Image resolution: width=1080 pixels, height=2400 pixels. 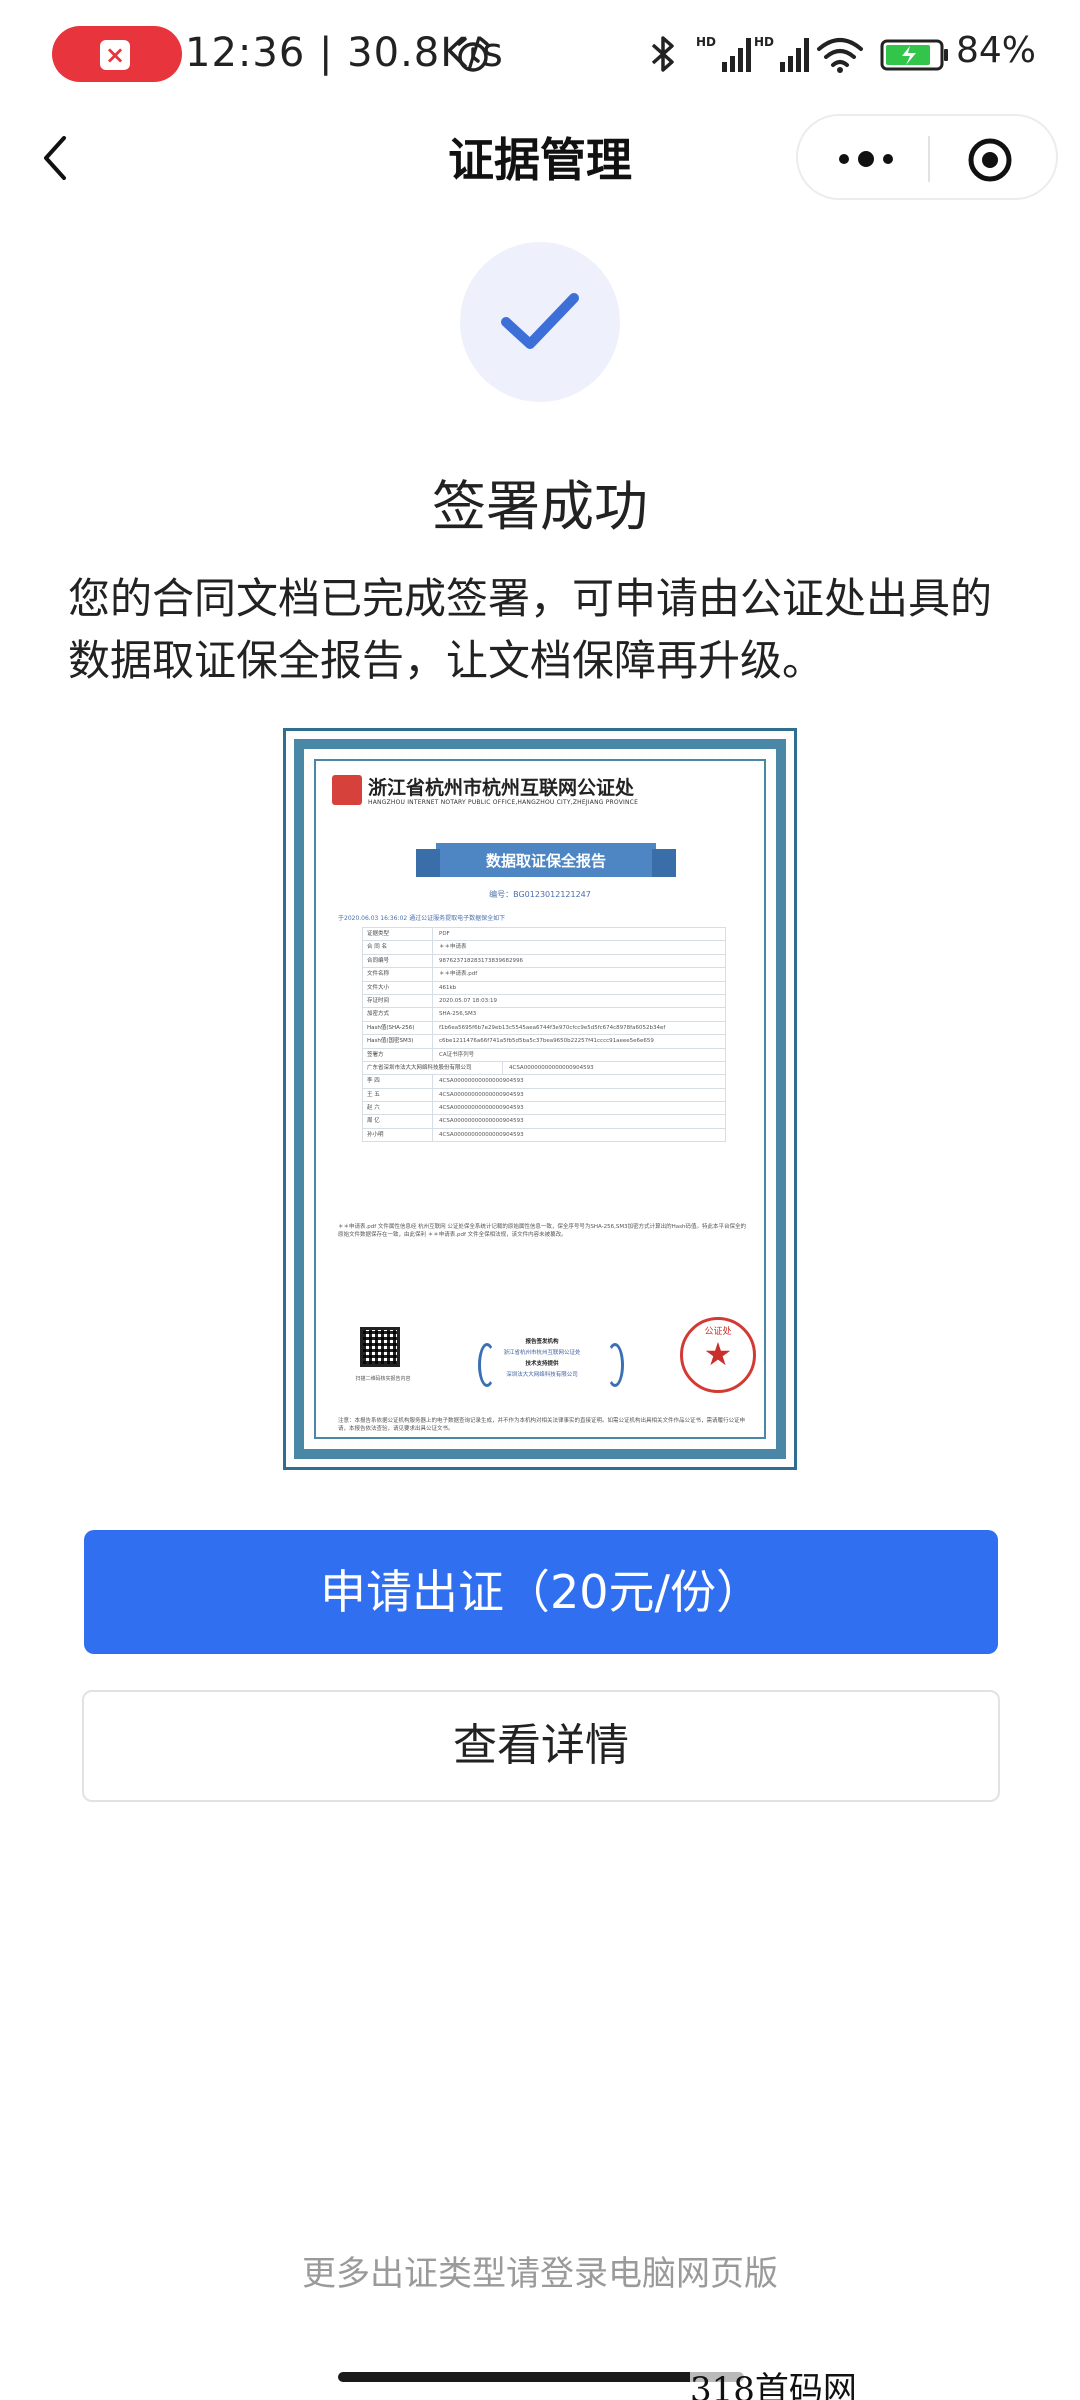 I want to click on capsule-divider, so click(x=929, y=159).